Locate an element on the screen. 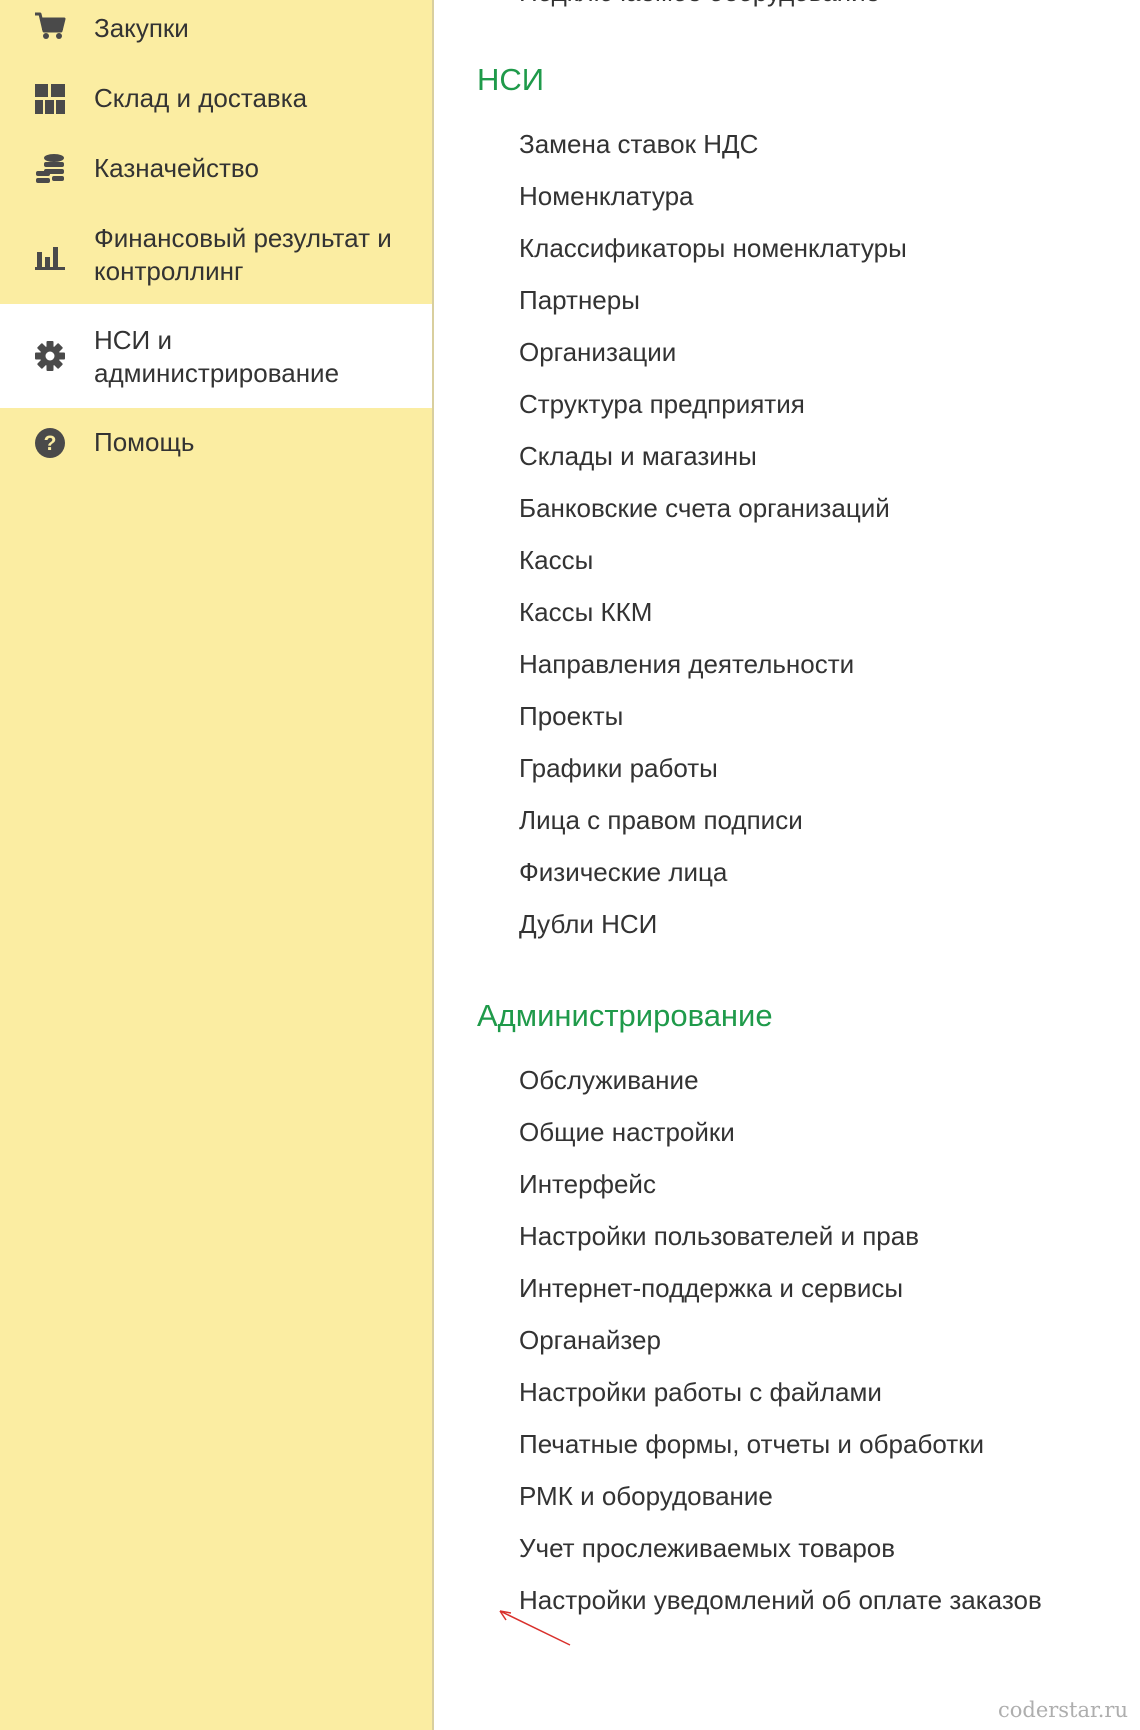  sidebar-item-nsi-admin: НСИ и администрирование is located at coordinates (216, 356).